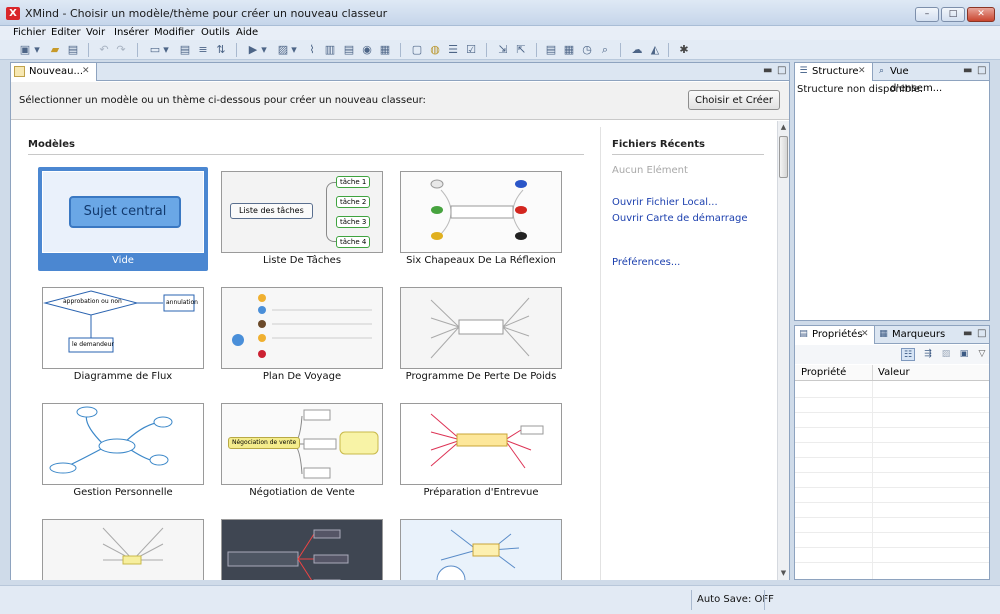 This screenshot has width=1000, height=614. I want to click on template-gestion-personnelle: Gestion Personnelle, so click(123, 451).